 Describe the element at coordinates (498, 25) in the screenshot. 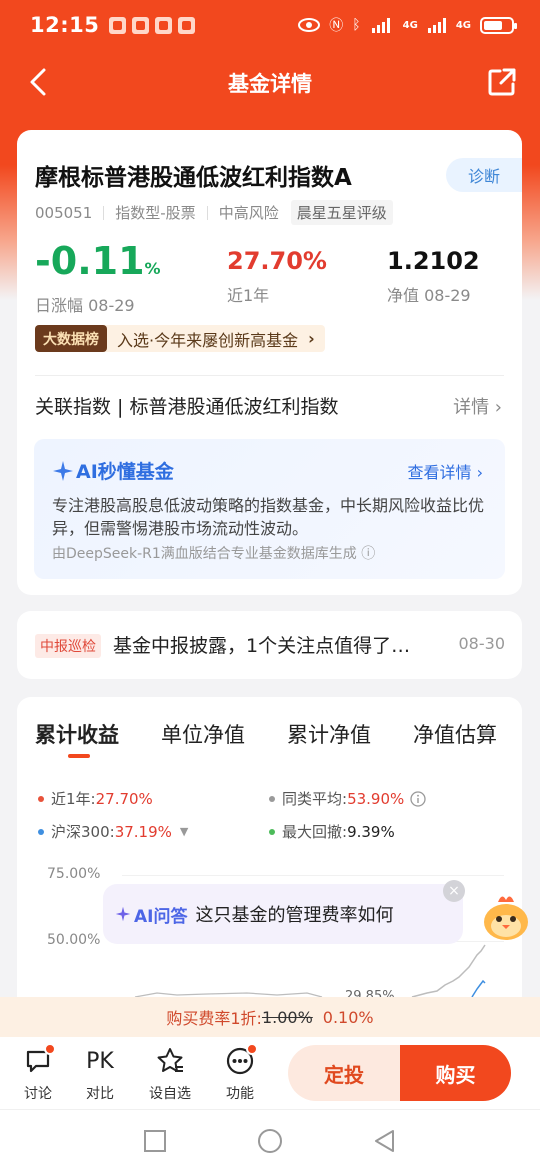

I see `battery-icon` at that location.